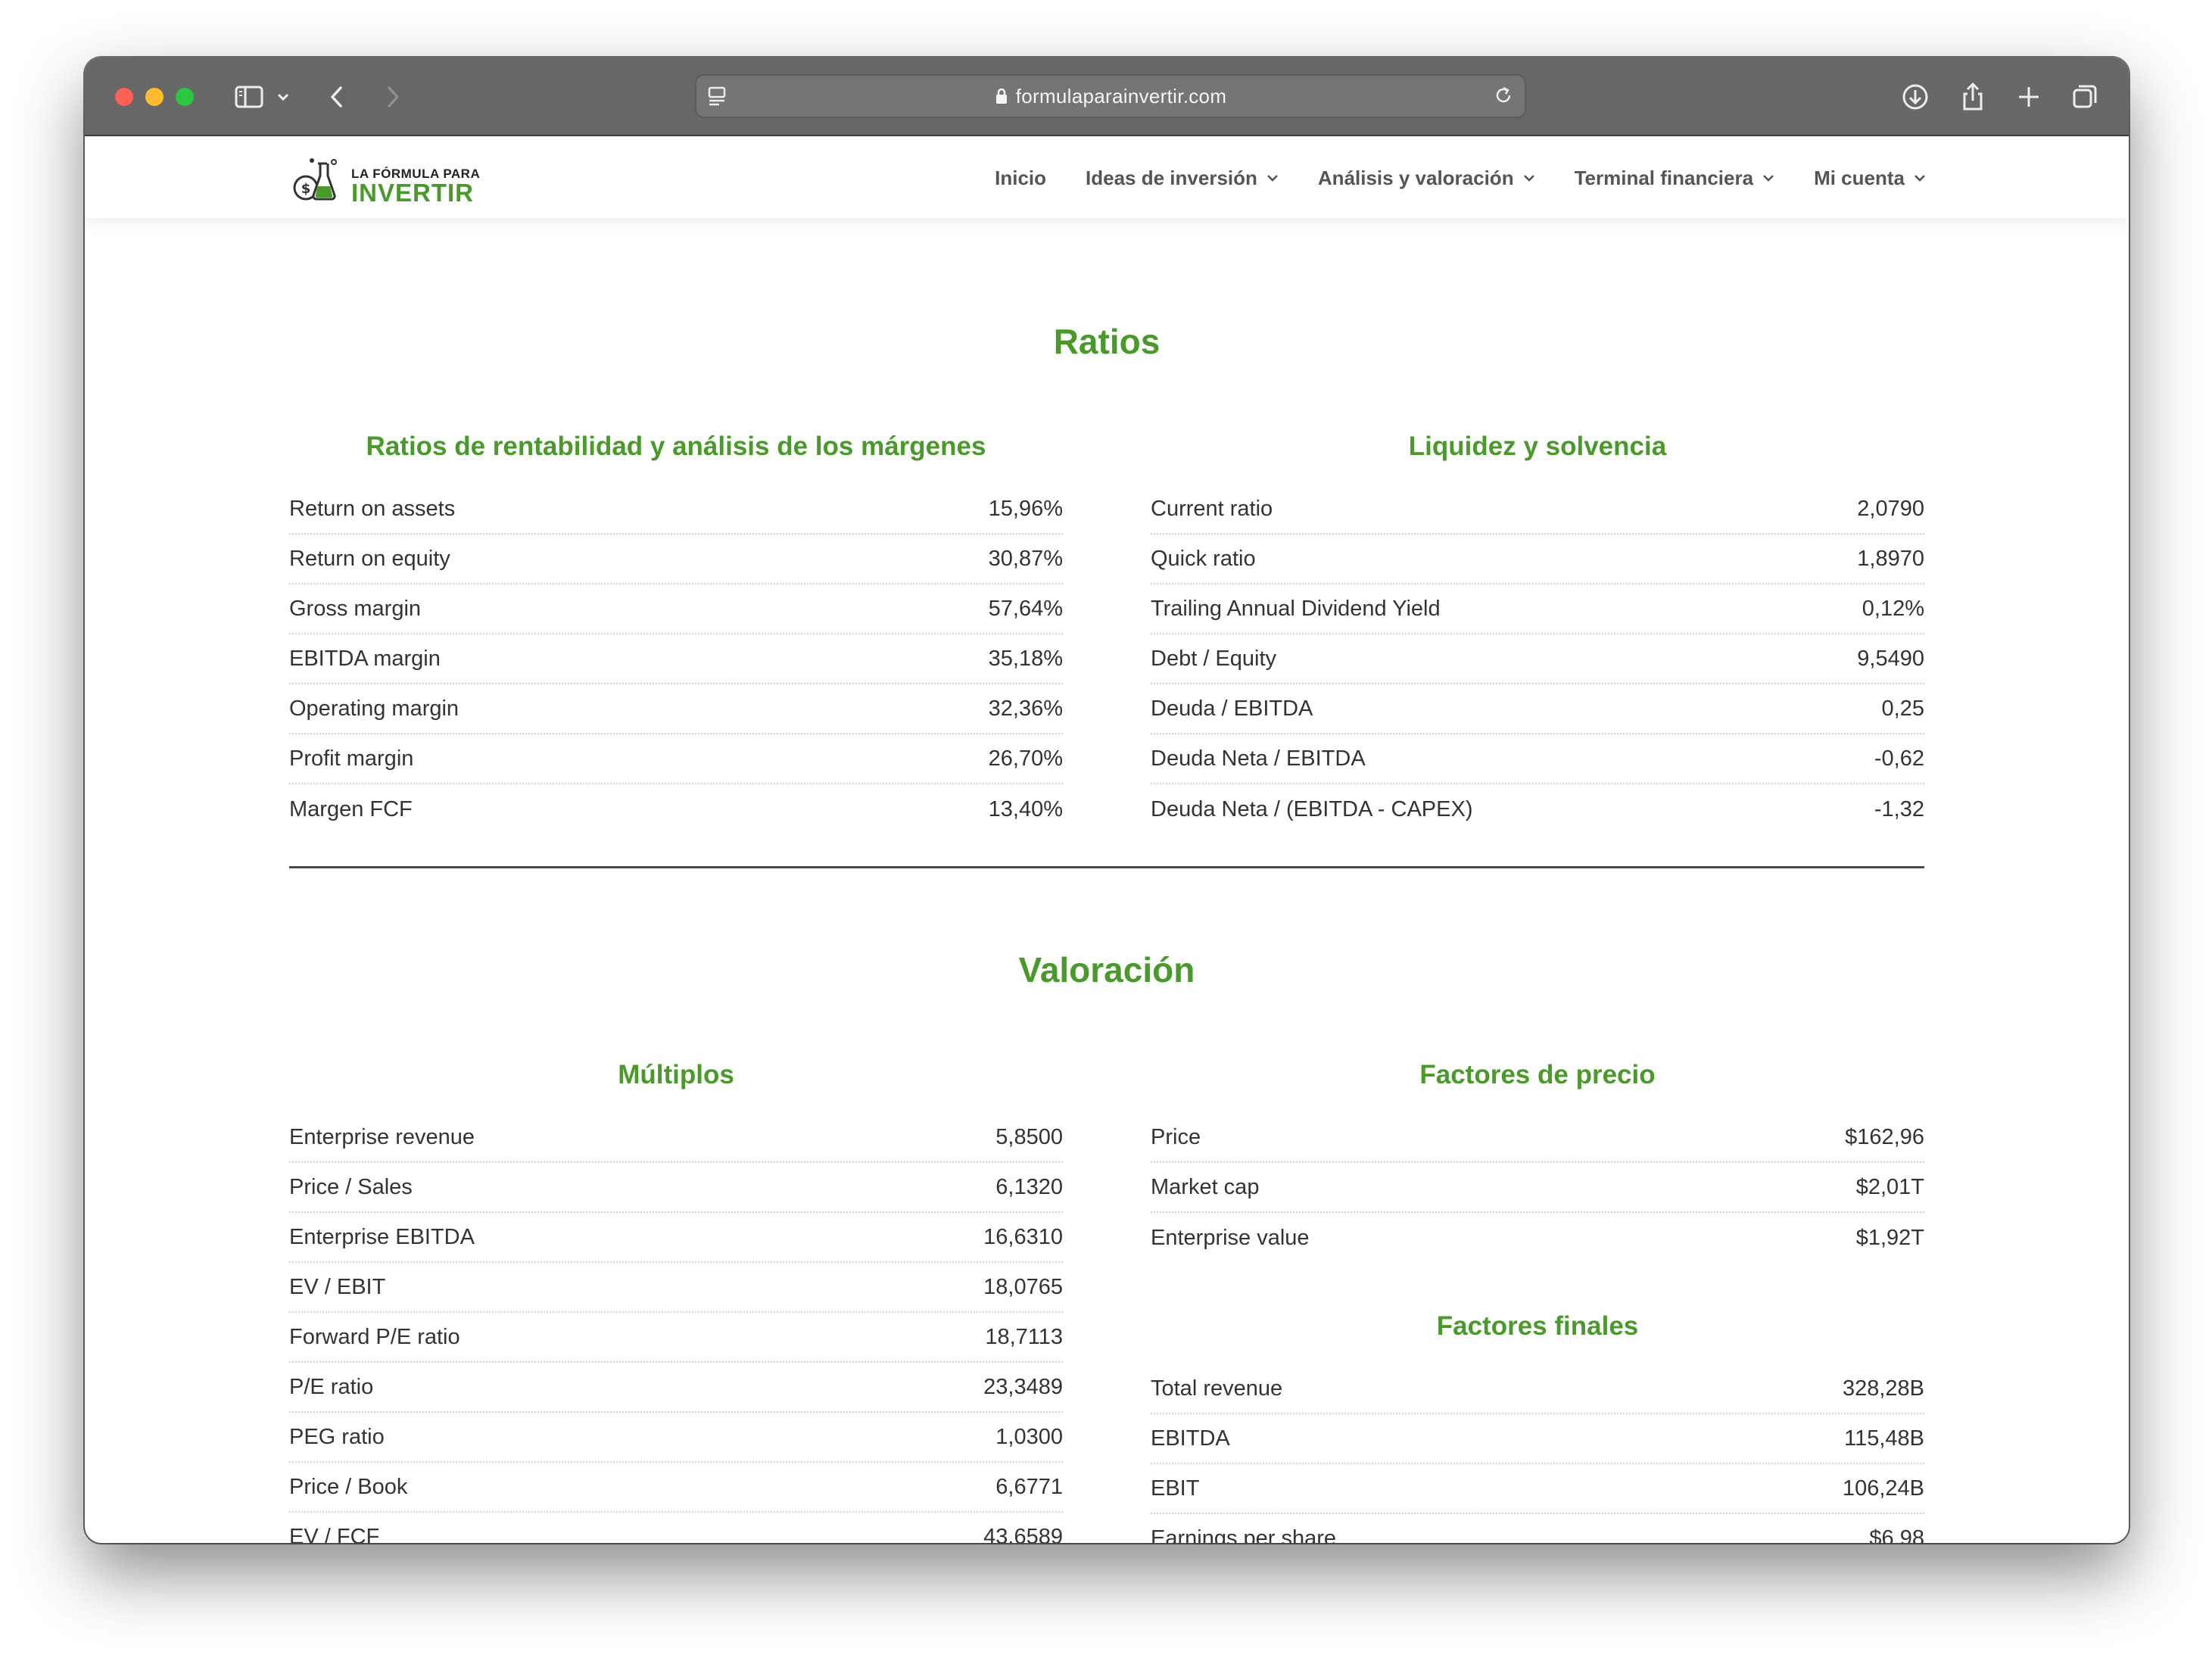 The height and width of the screenshot is (1655, 2212). What do you see at coordinates (1107, 342) in the screenshot?
I see `ratios-heading: Ratios` at bounding box center [1107, 342].